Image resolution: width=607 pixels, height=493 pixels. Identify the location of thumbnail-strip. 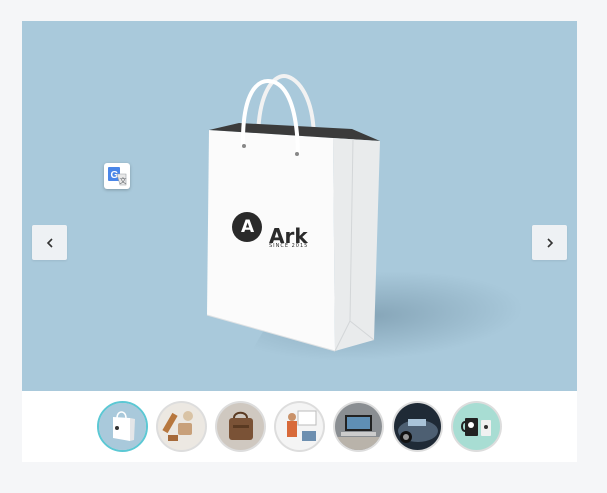
(299, 426).